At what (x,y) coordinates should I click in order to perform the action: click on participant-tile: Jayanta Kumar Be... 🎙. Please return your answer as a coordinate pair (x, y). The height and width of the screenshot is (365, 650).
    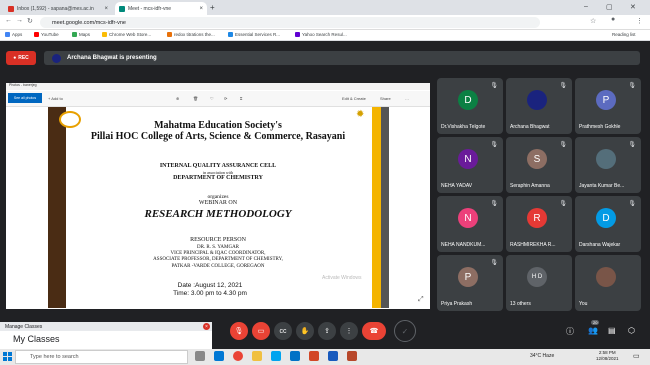
    Looking at the image, I should click on (608, 165).